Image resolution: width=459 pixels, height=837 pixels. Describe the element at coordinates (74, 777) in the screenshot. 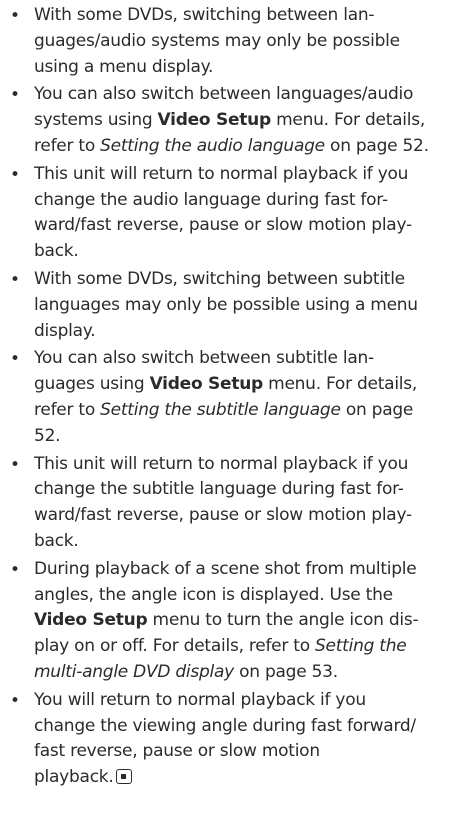

I see `text-run: playback.` at that location.